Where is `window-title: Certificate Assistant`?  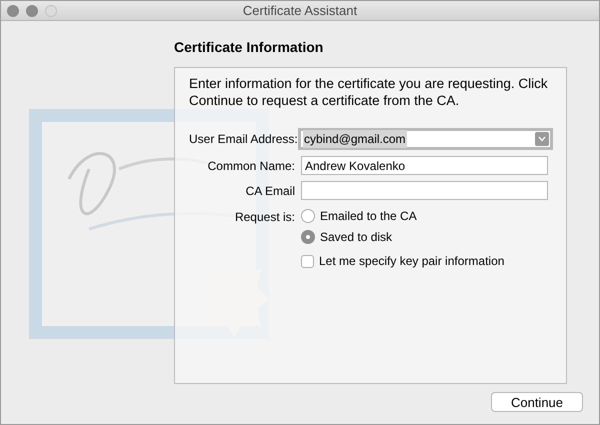 window-title: Certificate Assistant is located at coordinates (300, 11).